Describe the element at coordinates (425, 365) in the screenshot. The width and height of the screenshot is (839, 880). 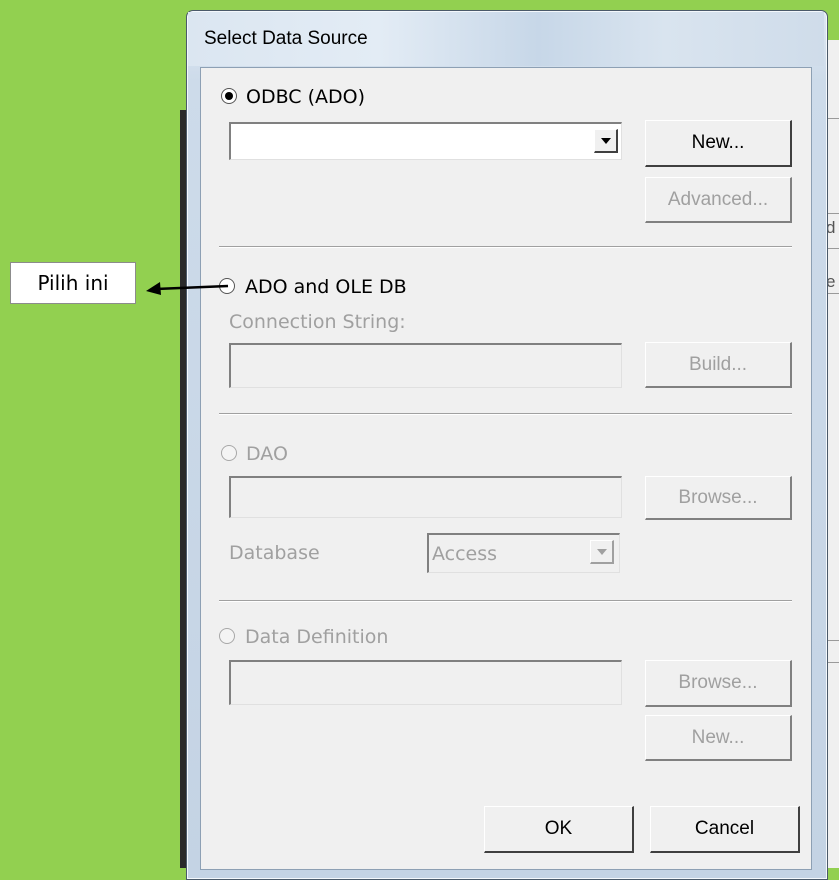
I see `connection-string-field` at that location.